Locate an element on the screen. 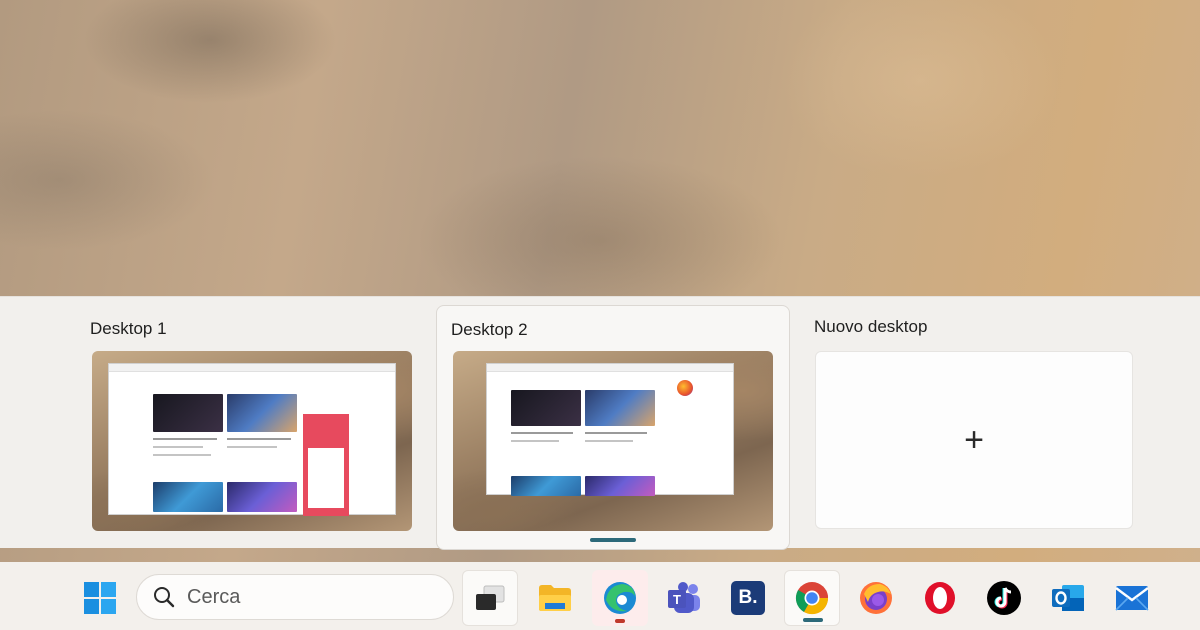 The image size is (1200, 630). folder-icon is located at coordinates (555, 598).